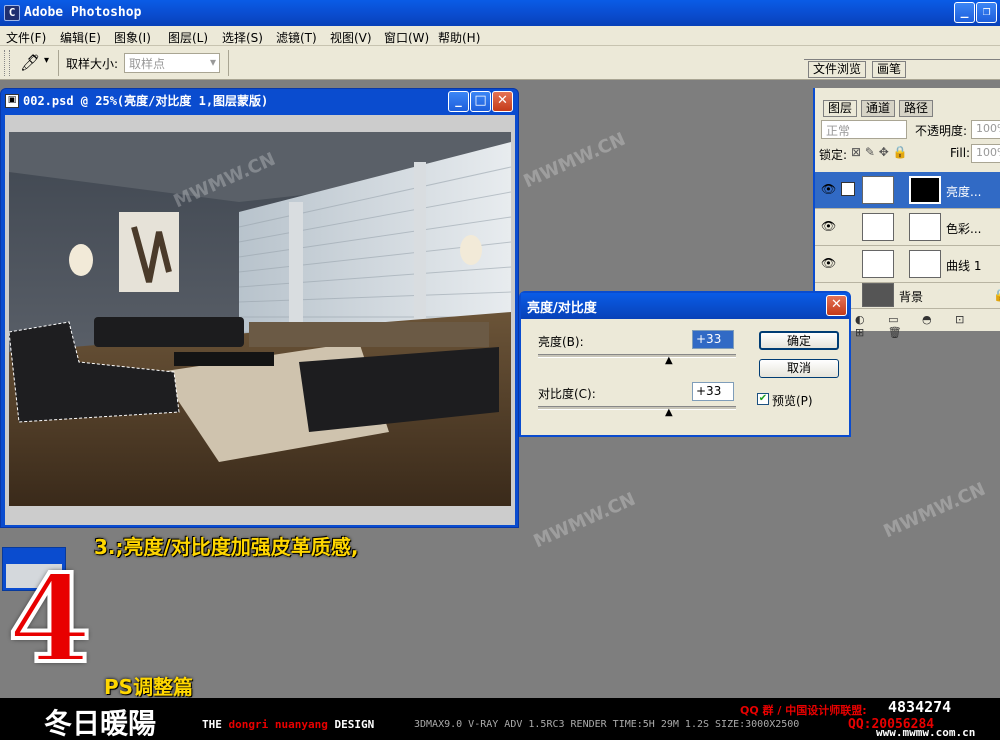 The height and width of the screenshot is (740, 1000). Describe the element at coordinates (30, 62) in the screenshot. I see `eyedropper-tool-icon: 🖊` at that location.